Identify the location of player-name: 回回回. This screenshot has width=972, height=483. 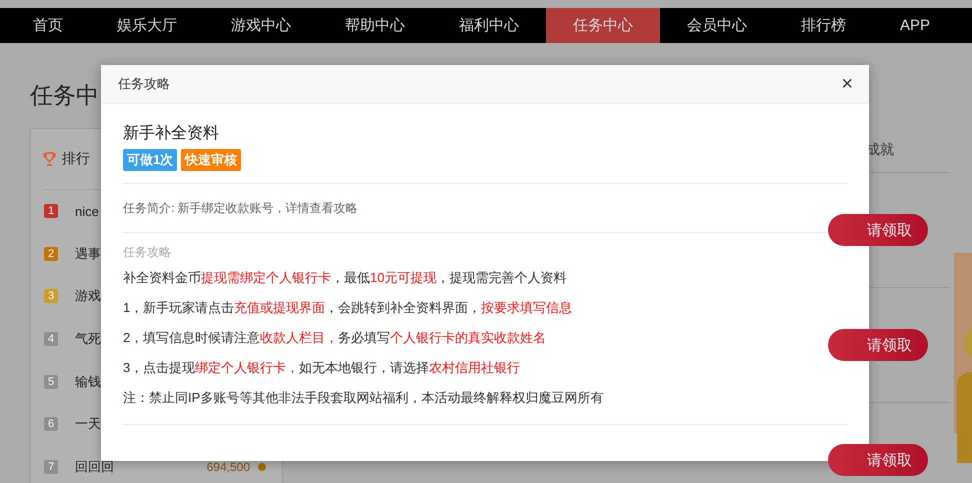
(94, 467).